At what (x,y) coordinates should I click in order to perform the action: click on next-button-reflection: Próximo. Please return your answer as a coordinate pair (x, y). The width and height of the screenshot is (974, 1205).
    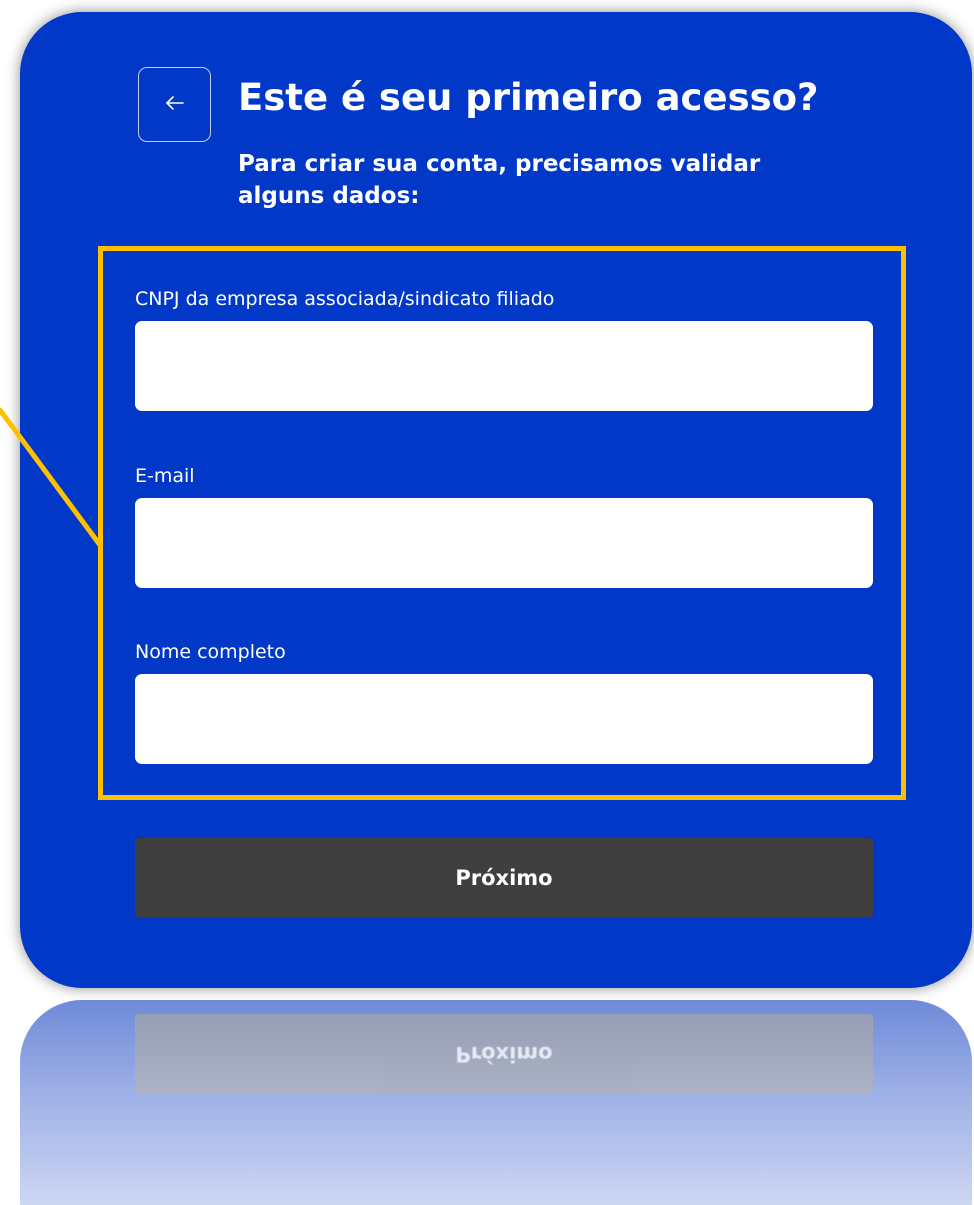
    Looking at the image, I should click on (504, 1054).